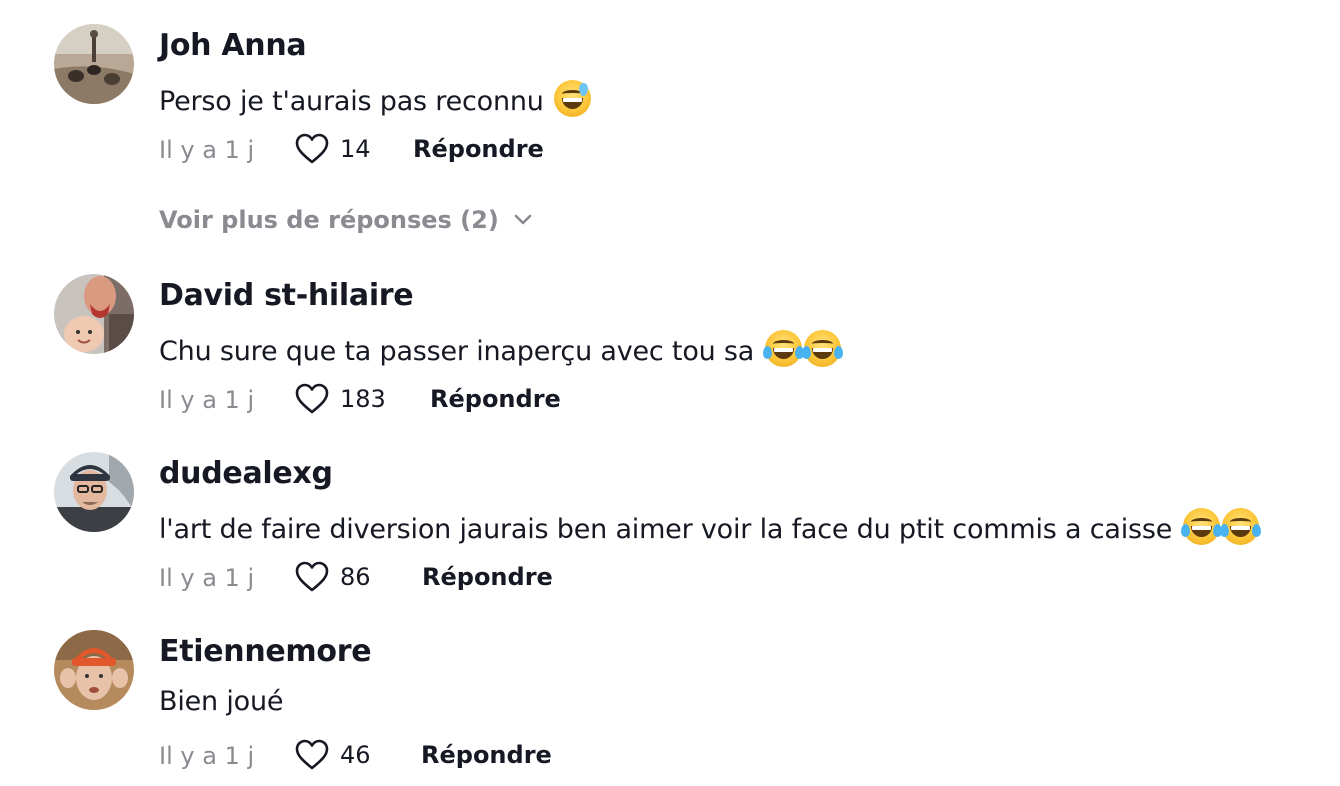  I want to click on sweat-smile-emoji-icon, so click(573, 98).